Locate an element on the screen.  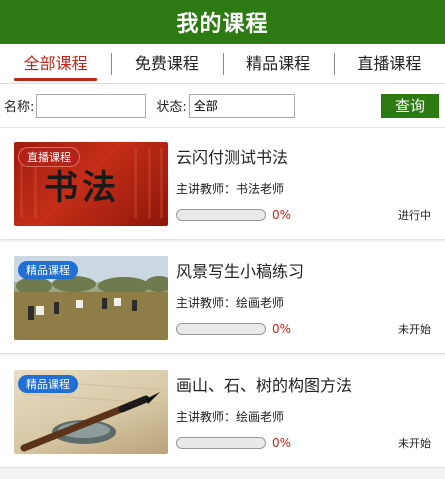
tab-all-courses: 全部课程 is located at coordinates (55, 64).